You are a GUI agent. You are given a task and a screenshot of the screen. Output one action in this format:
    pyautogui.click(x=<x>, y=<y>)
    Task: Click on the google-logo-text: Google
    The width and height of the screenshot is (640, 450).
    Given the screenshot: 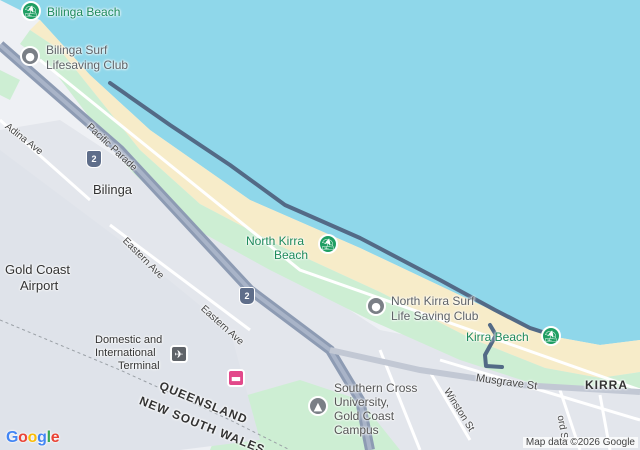 What is the action you would take?
    pyautogui.click(x=33, y=437)
    